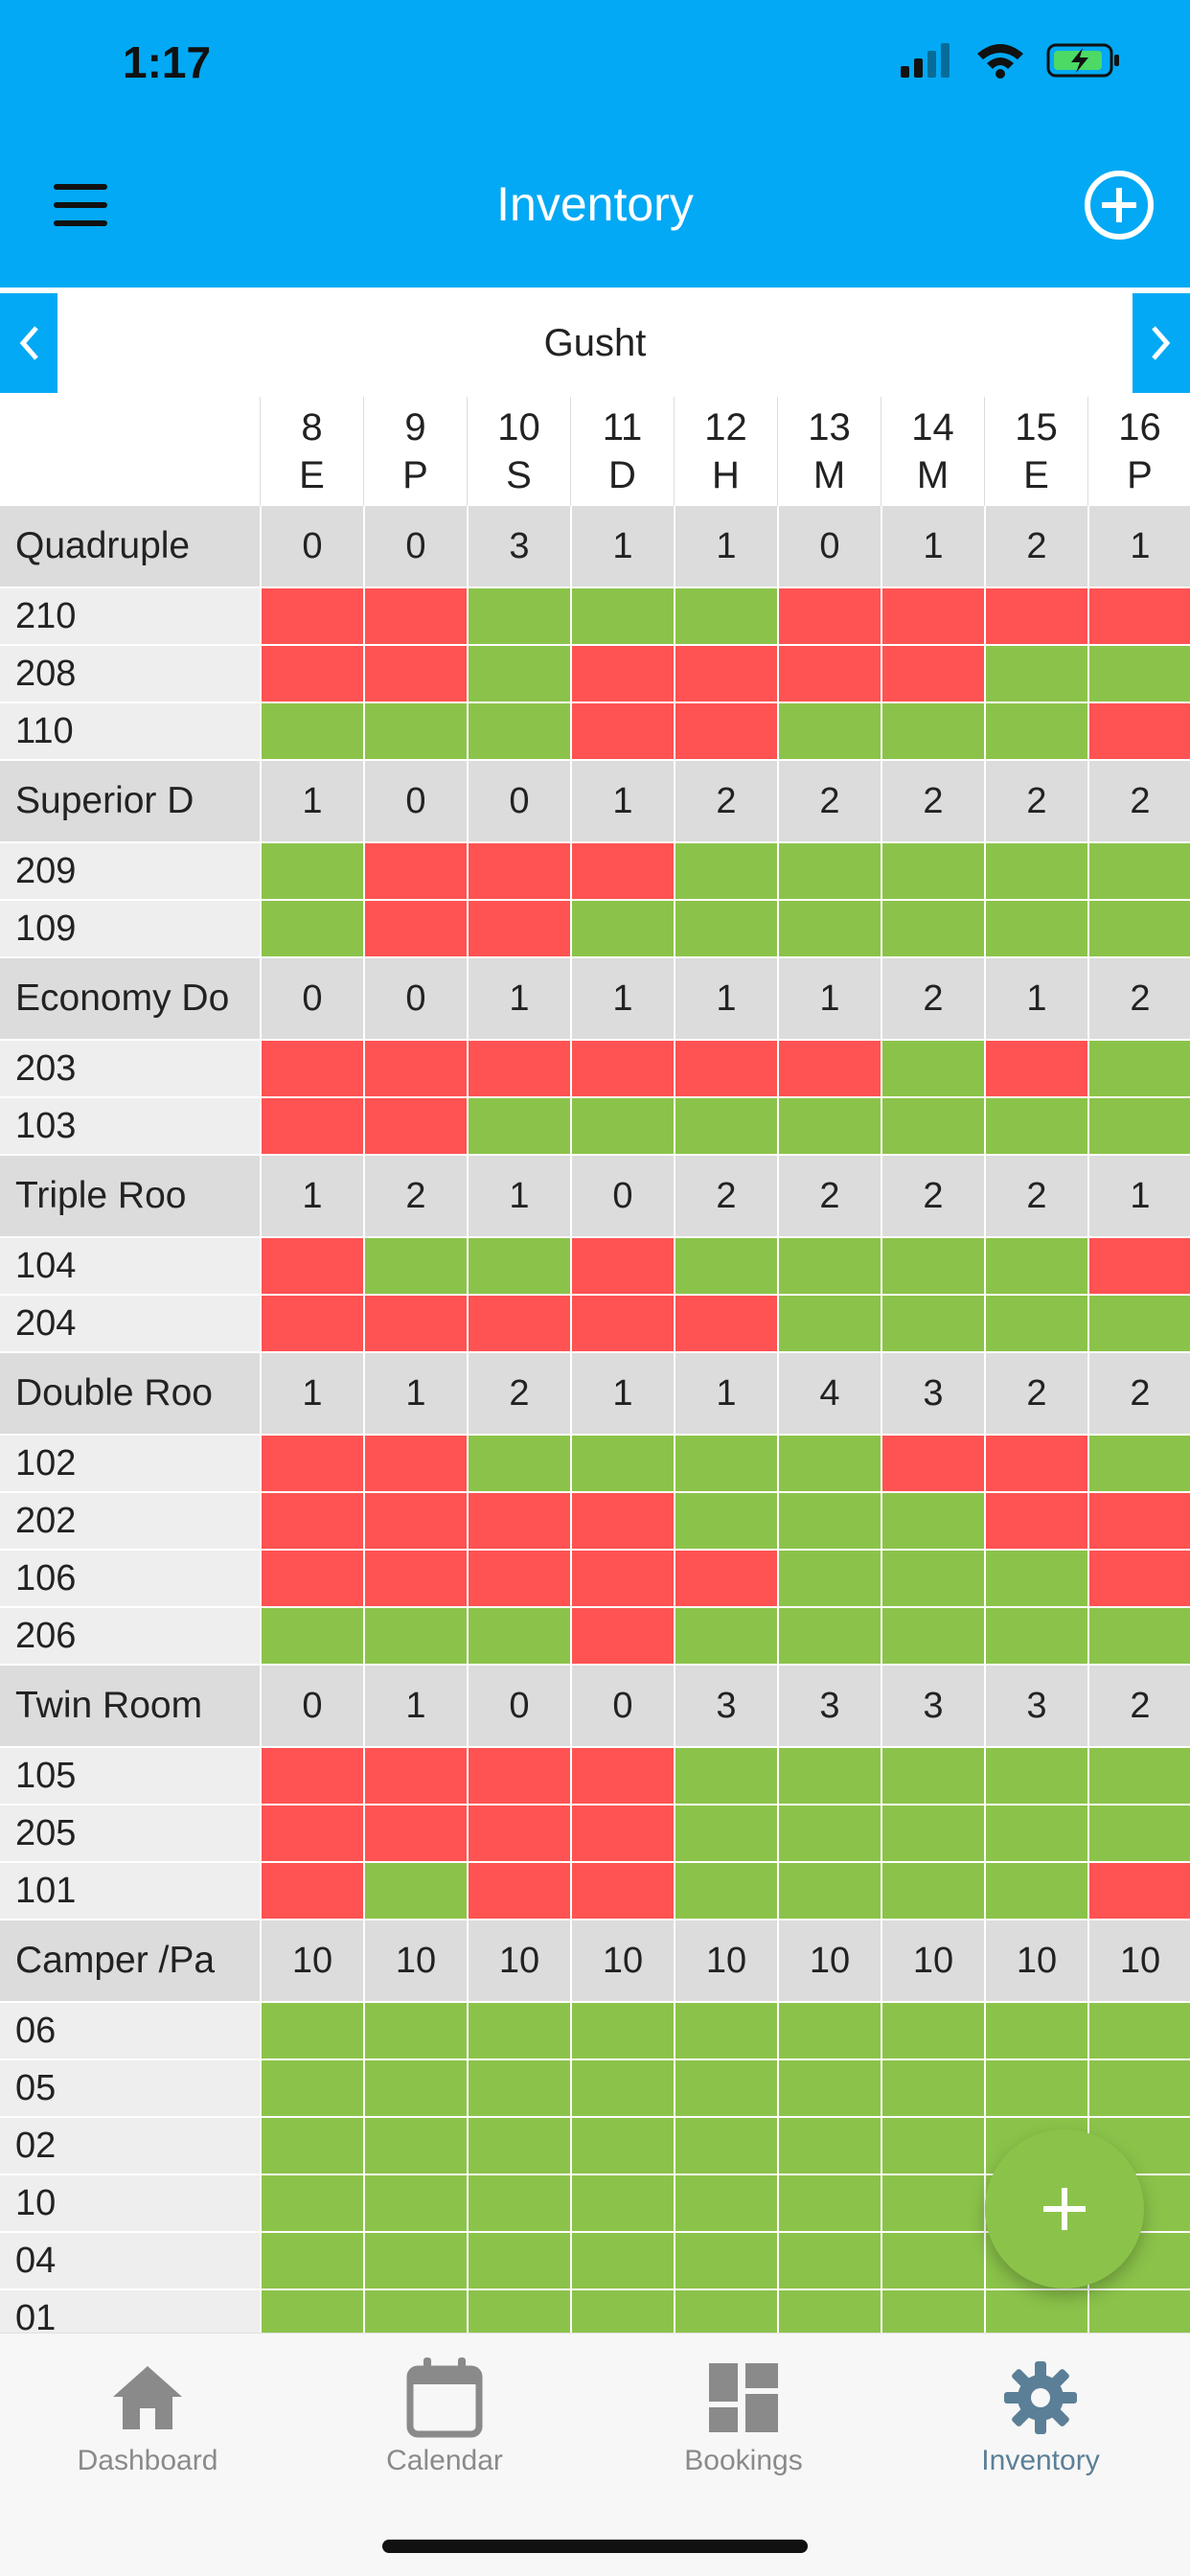 Image resolution: width=1190 pixels, height=2576 pixels. Describe the element at coordinates (1065, 2208) in the screenshot. I see `add-booking-fab` at that location.